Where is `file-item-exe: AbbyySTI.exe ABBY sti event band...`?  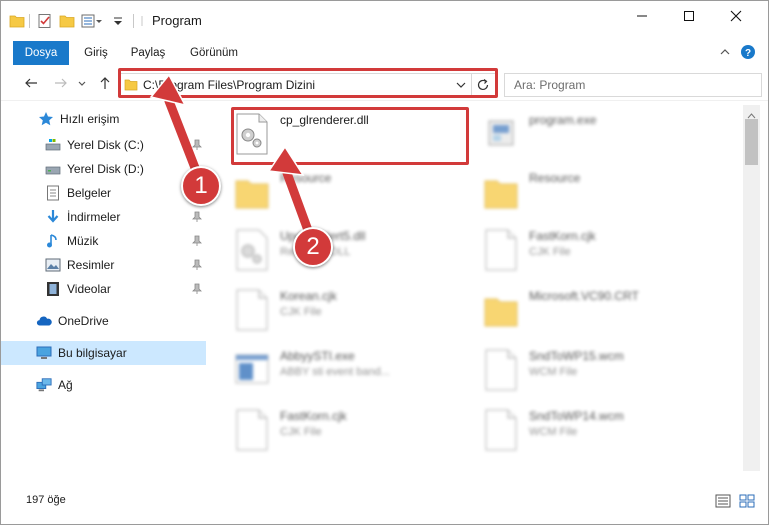
file-item-exe: AbbyySTI.exe ABBY sti event band... is located at coordinates (344, 371).